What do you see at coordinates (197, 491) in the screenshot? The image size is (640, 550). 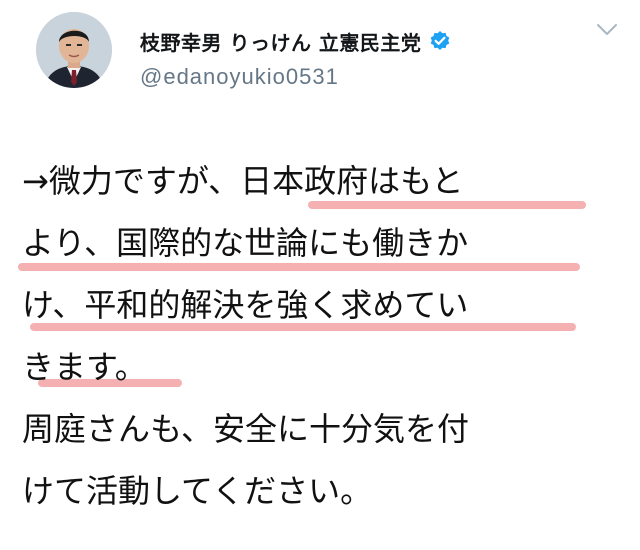 I see `tweet-line: けて活動してください。` at bounding box center [197, 491].